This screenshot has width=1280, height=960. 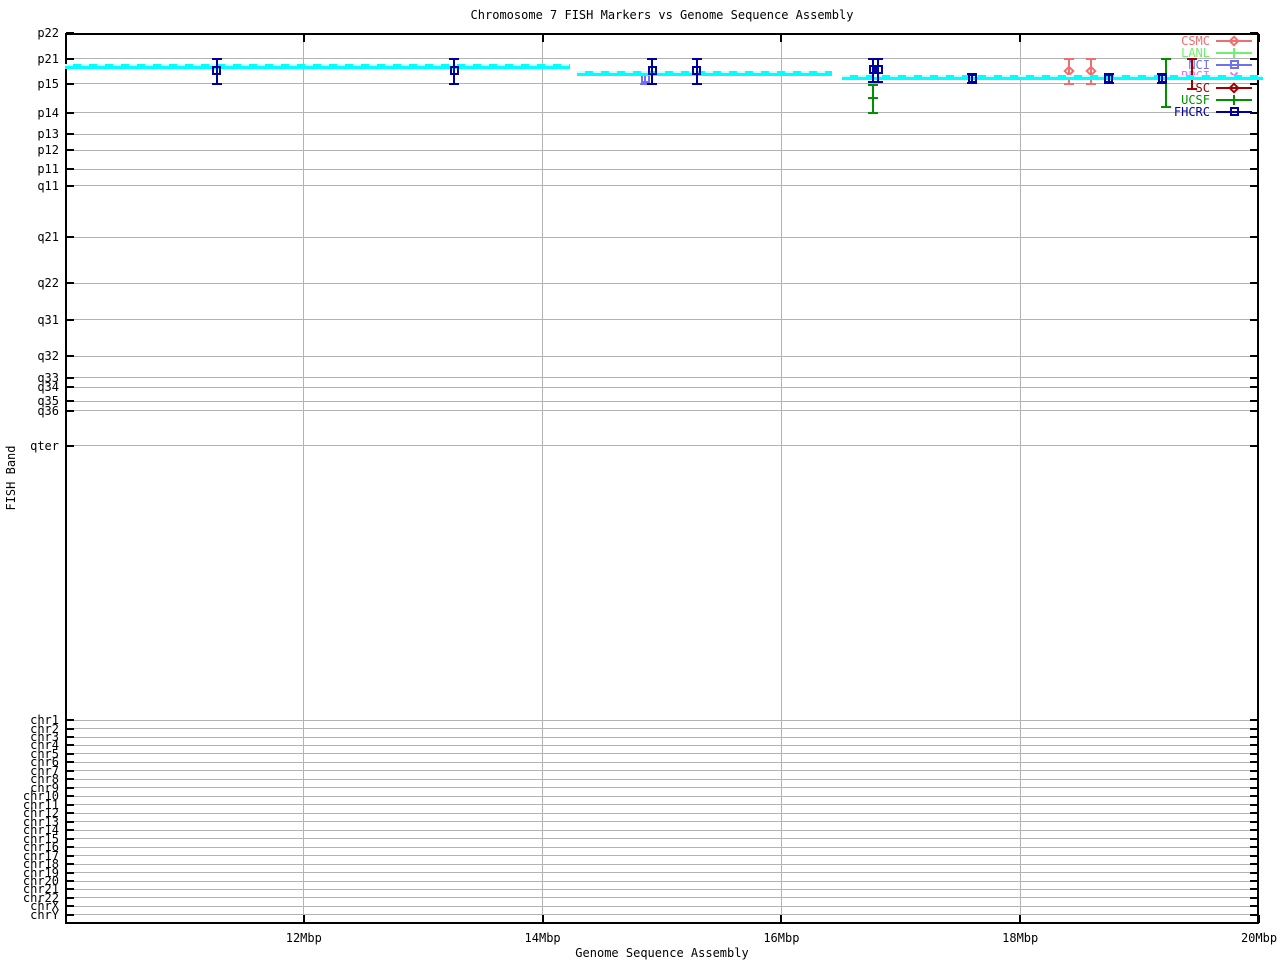 I want to click on legend-fhcrc-square-marker, so click(x=1234, y=112).